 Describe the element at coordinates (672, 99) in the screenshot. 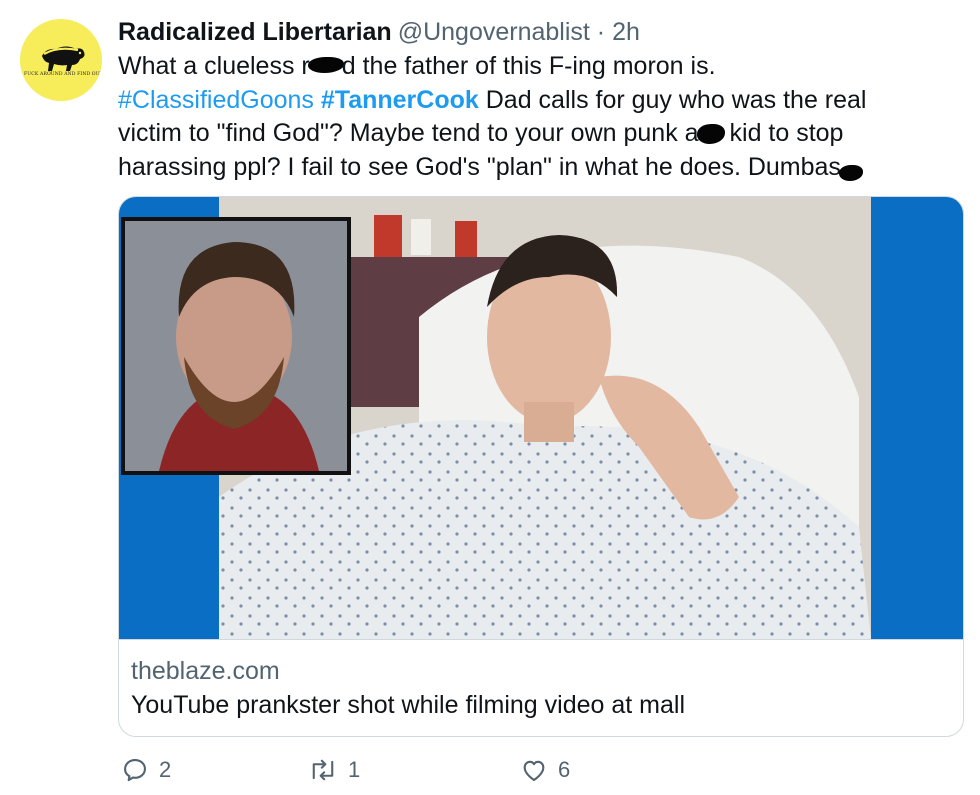

I see `text-segment: Dad calls for guy who was the real` at that location.